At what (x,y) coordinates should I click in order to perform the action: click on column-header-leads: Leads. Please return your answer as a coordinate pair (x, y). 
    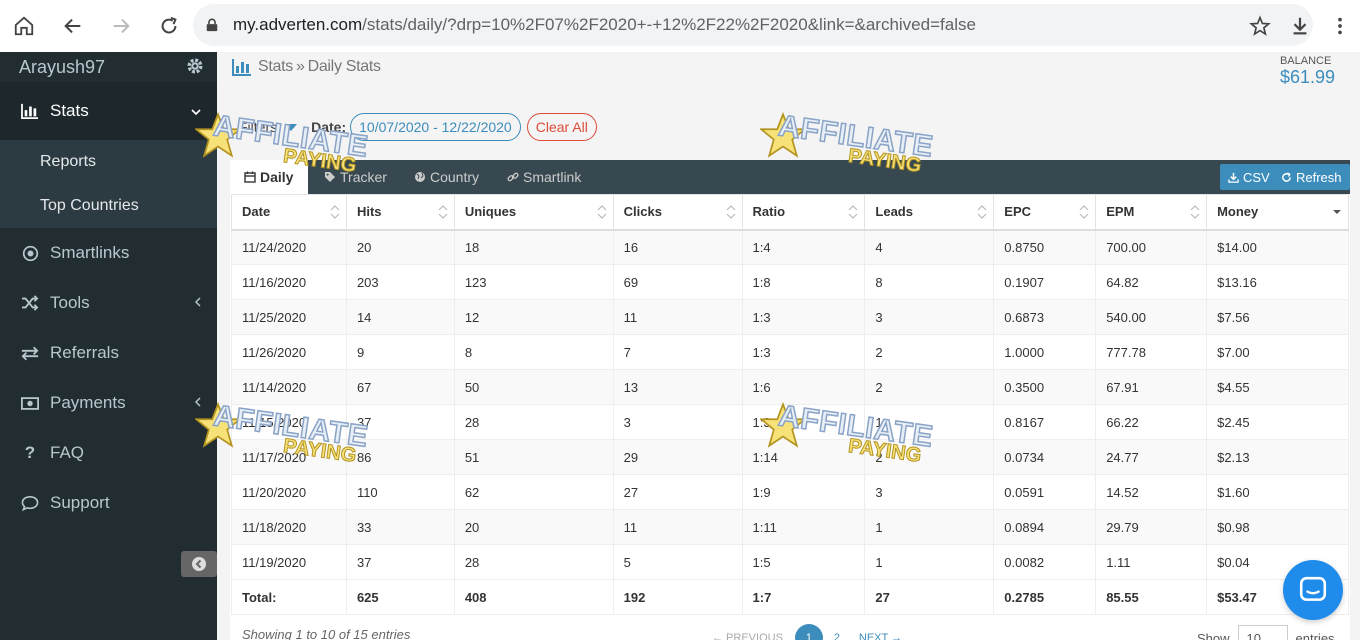
    Looking at the image, I should click on (929, 212).